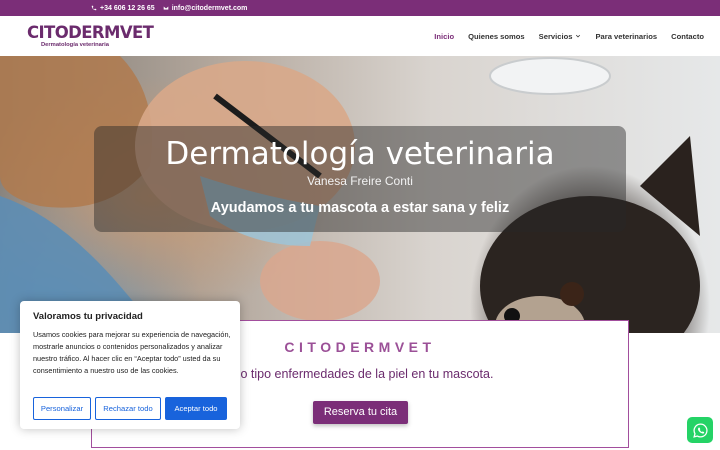 The height and width of the screenshot is (450, 720). I want to click on nav-item-servicios: Servicios, so click(560, 36).